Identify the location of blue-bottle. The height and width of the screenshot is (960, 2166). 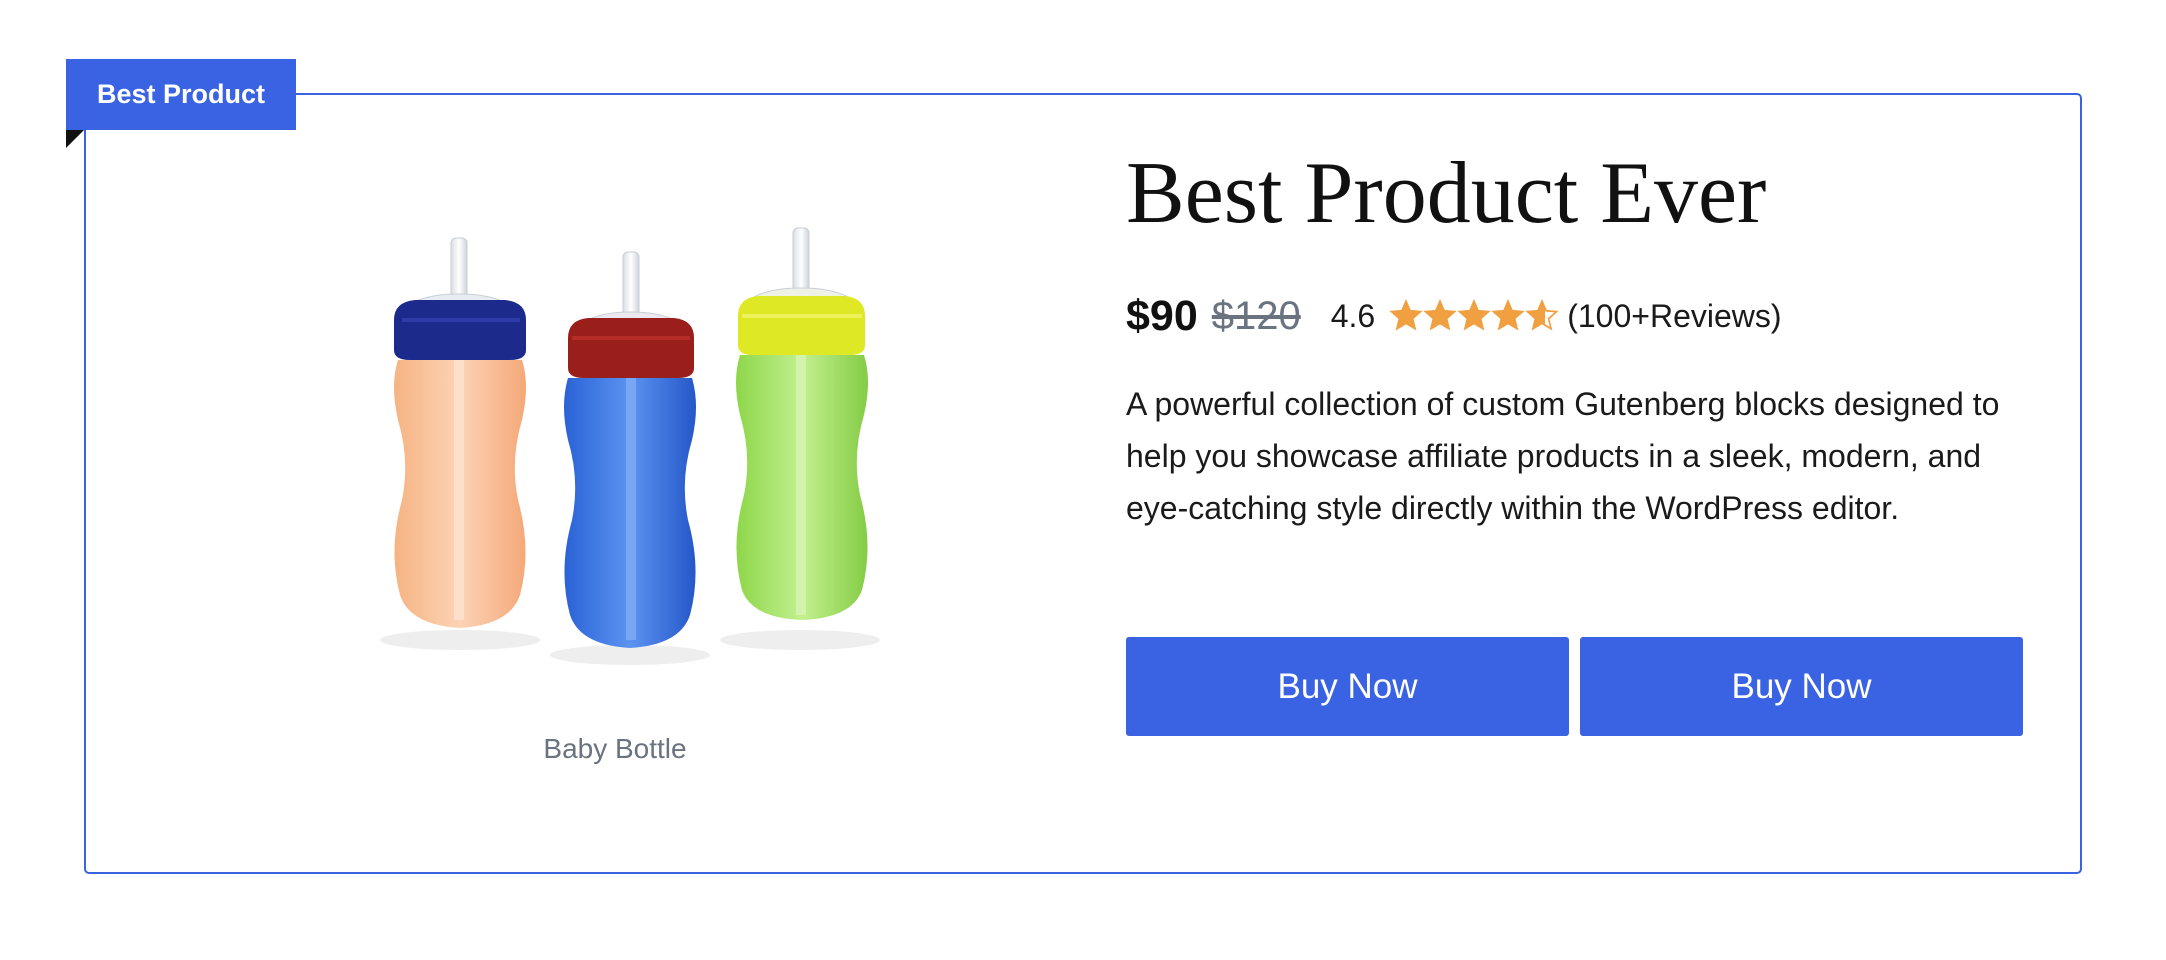
(630, 449).